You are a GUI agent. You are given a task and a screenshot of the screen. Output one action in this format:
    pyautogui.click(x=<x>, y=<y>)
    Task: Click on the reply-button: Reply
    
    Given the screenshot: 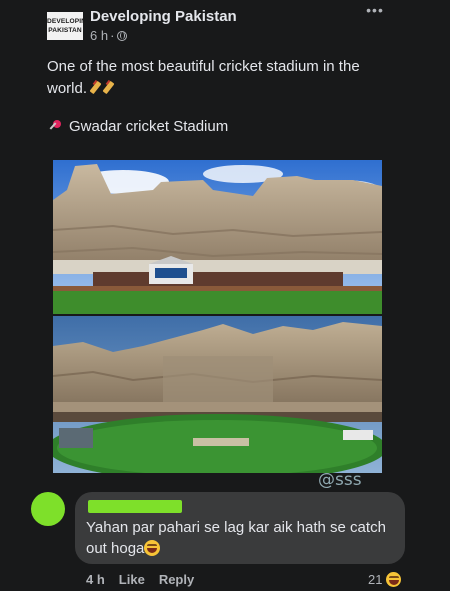 What is the action you would take?
    pyautogui.click(x=176, y=579)
    